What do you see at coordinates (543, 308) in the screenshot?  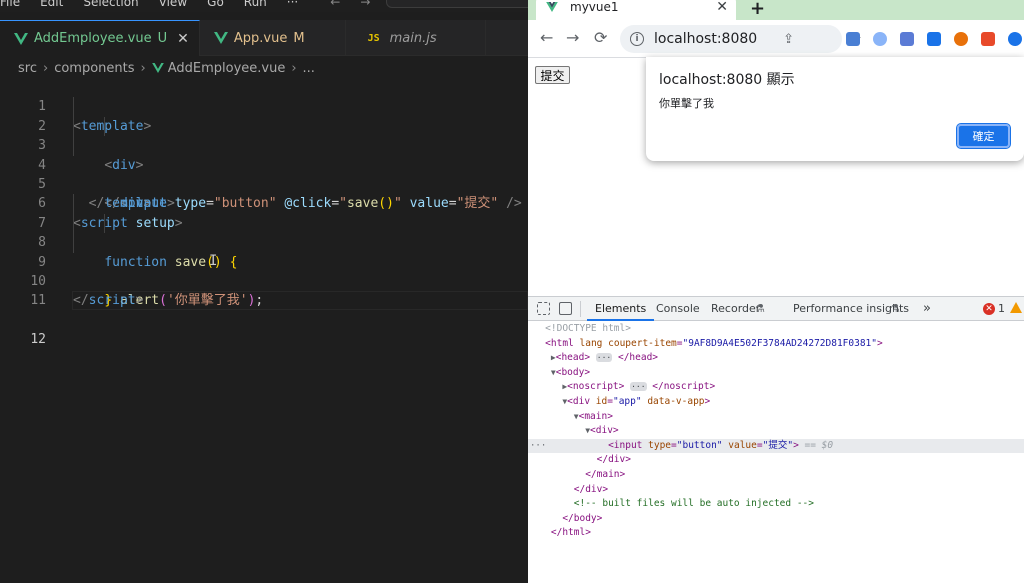 I see `inspect-element-icon` at bounding box center [543, 308].